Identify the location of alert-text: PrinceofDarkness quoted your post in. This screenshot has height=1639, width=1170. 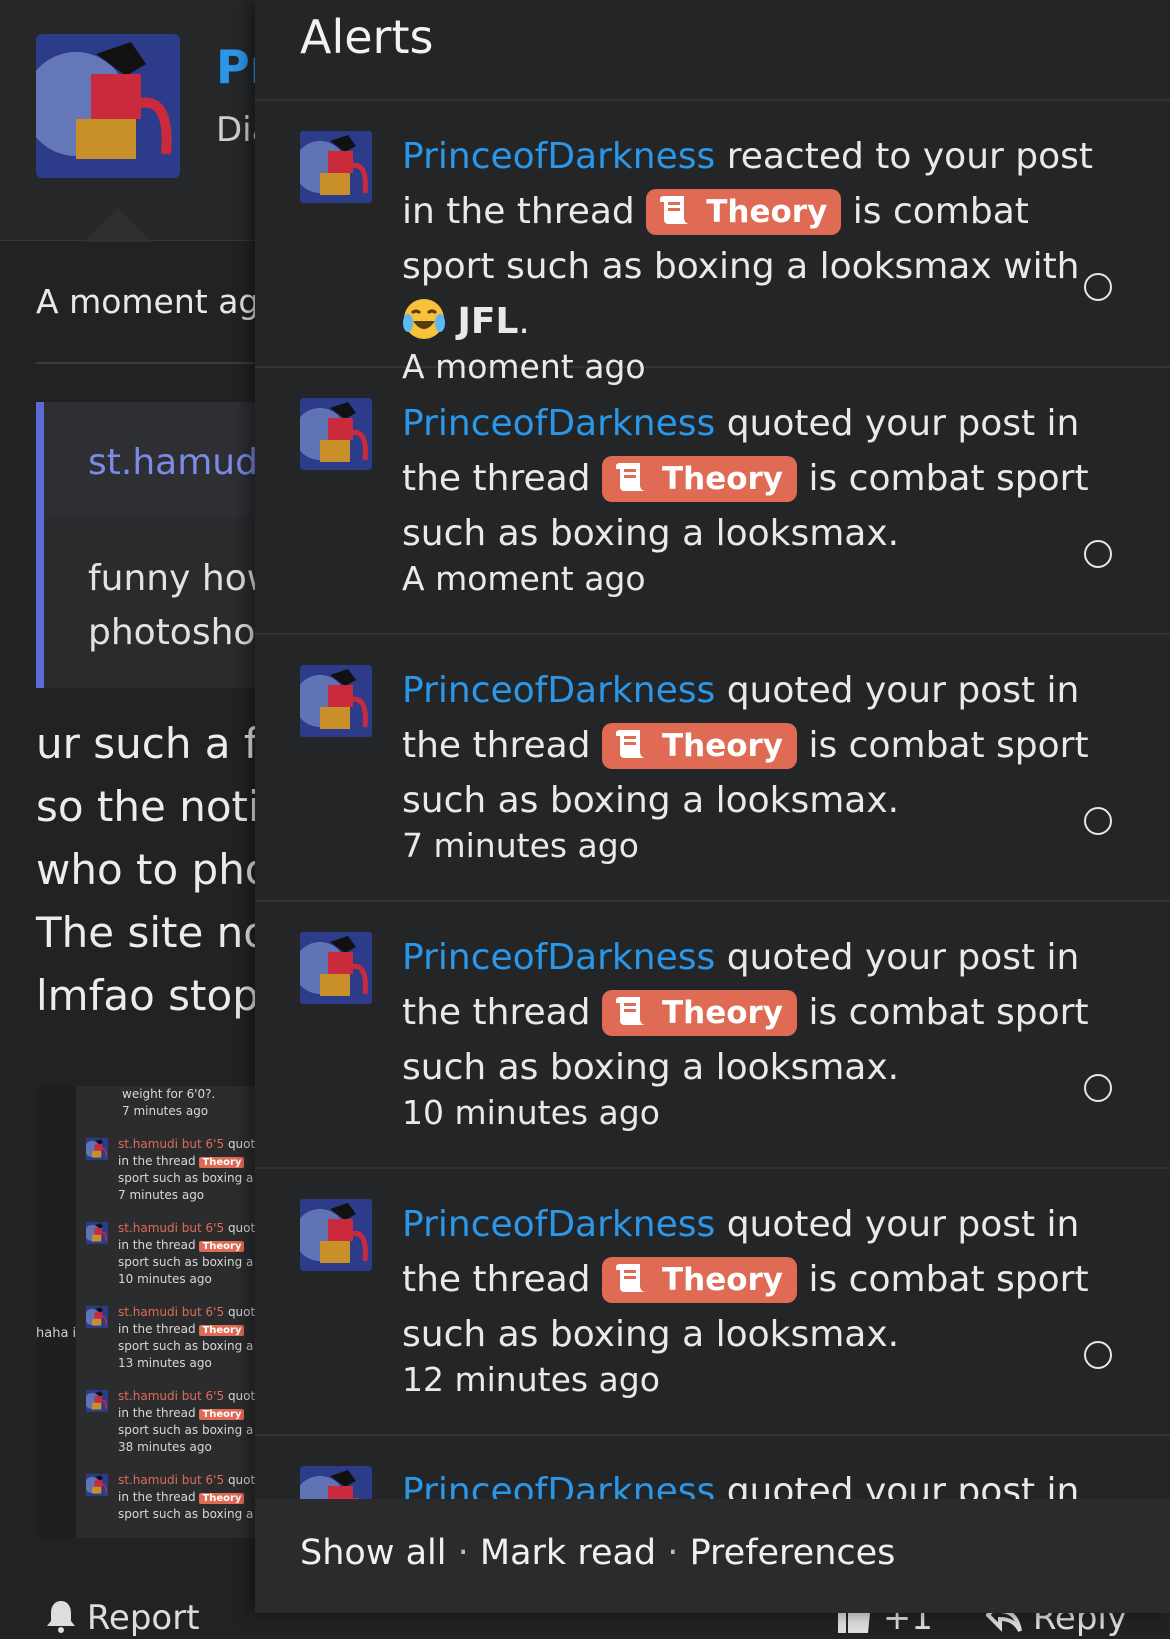
(757, 1481).